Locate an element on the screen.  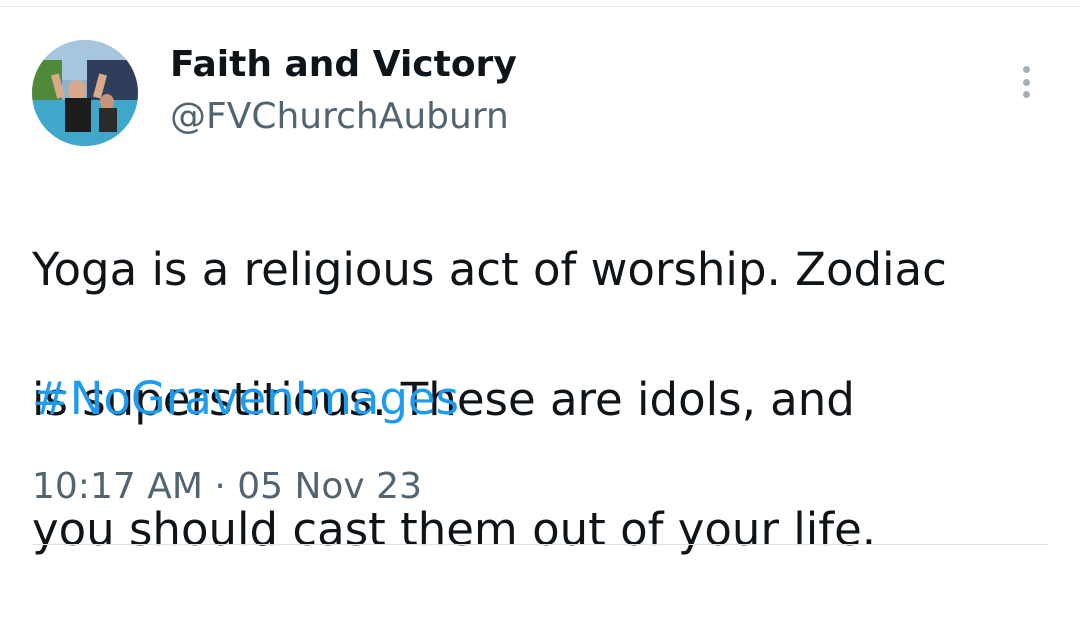
bottom-divider is located at coordinates (540, 544).